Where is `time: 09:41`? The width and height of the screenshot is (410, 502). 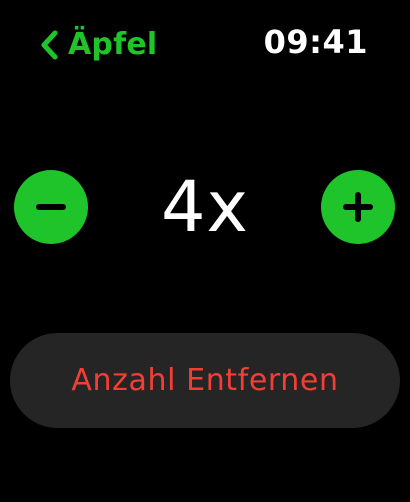
time: 09:41 is located at coordinates (315, 42).